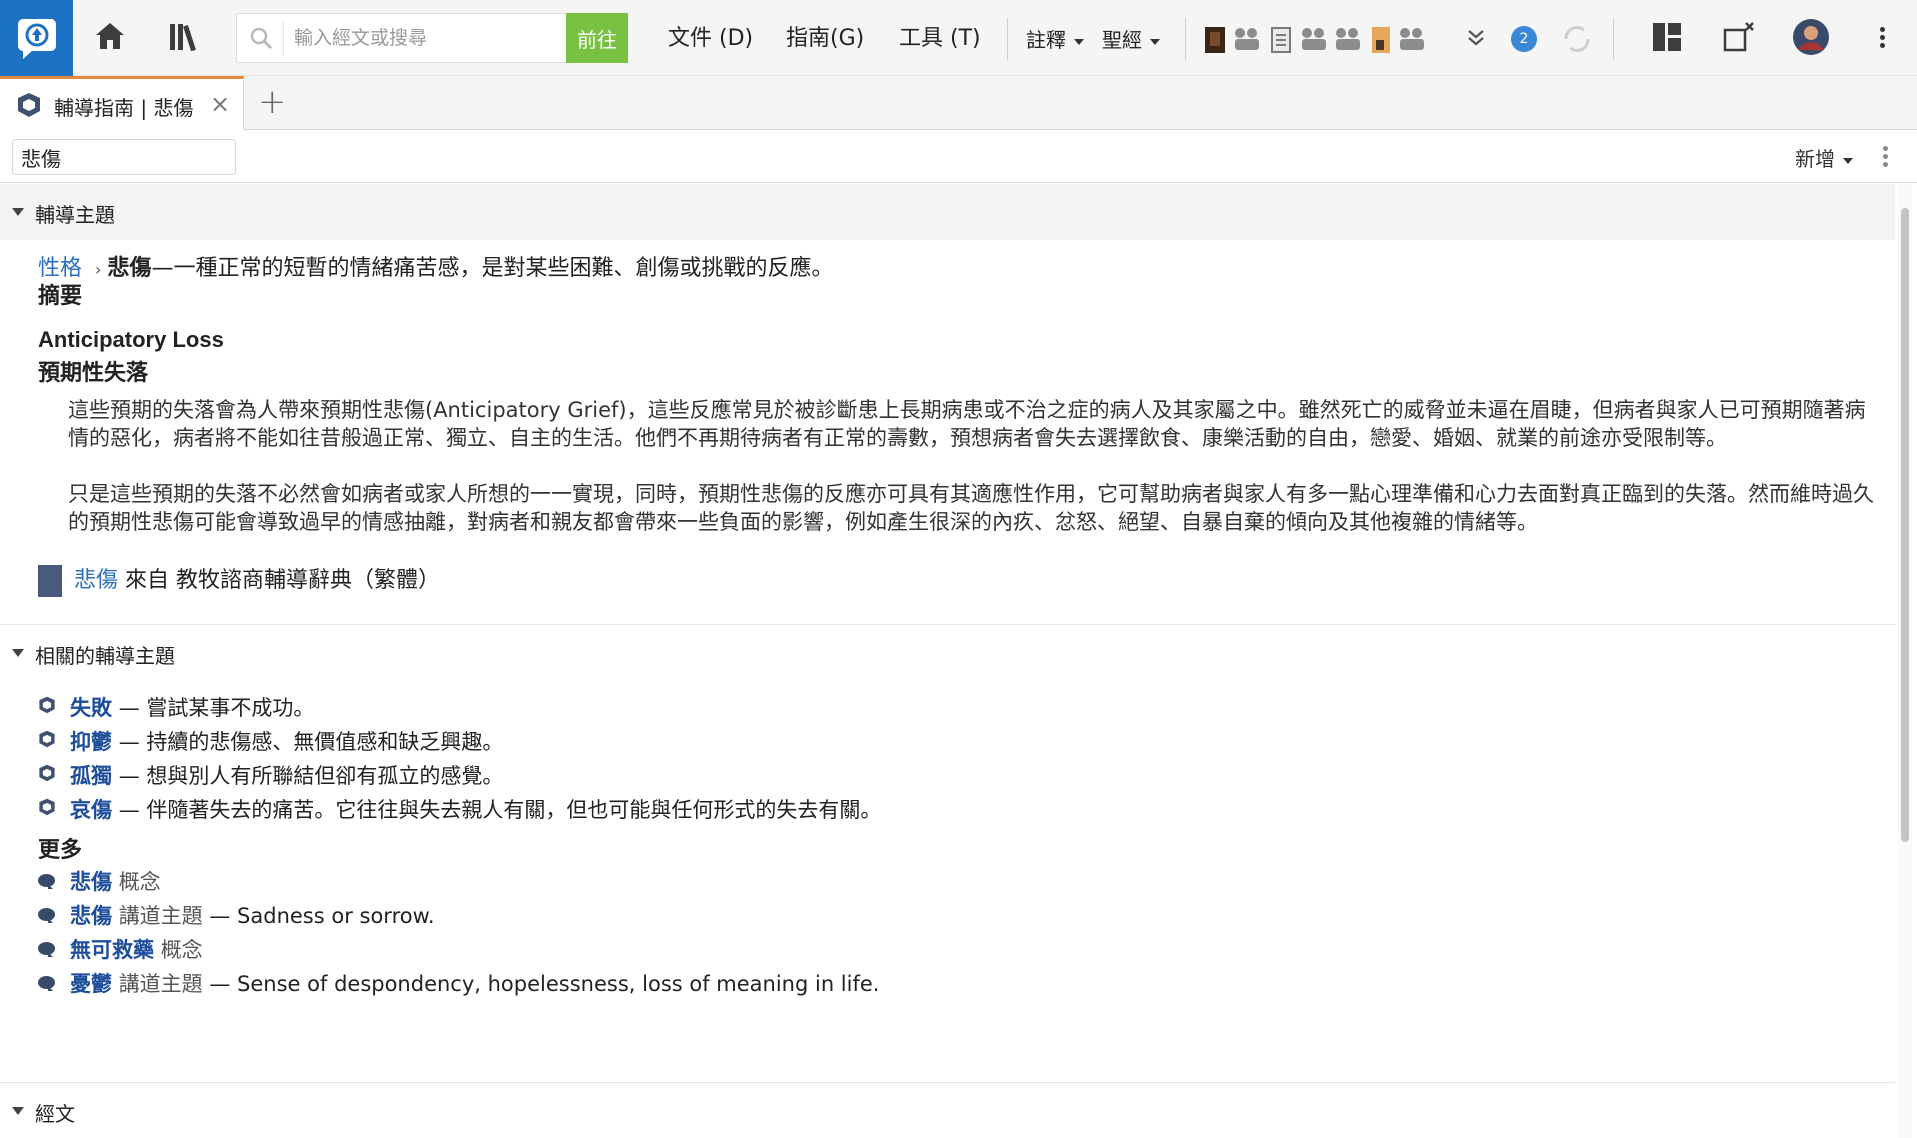 The height and width of the screenshot is (1138, 1917). I want to click on related-topic-desc: — 持續的悲傷感、無價值感和缺乏興趣。, so click(311, 742).